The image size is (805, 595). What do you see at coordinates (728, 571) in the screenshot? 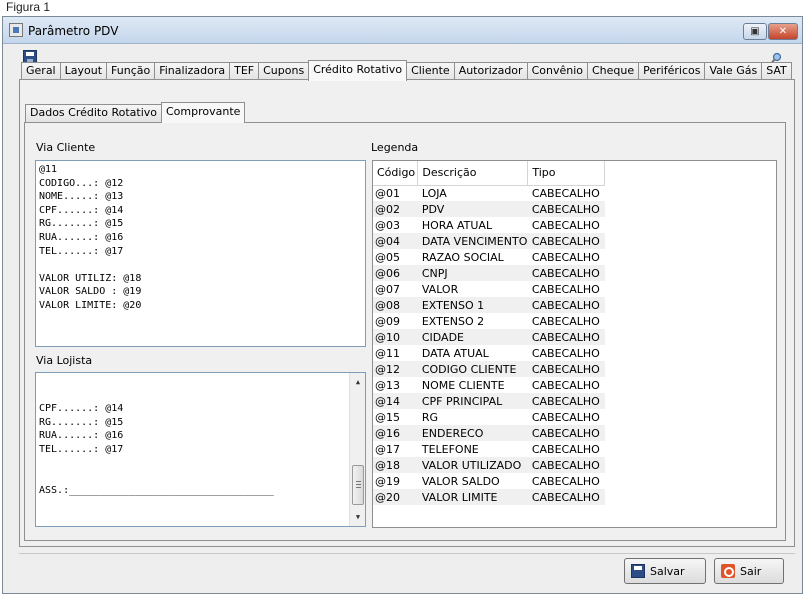
I see `exit-icon` at bounding box center [728, 571].